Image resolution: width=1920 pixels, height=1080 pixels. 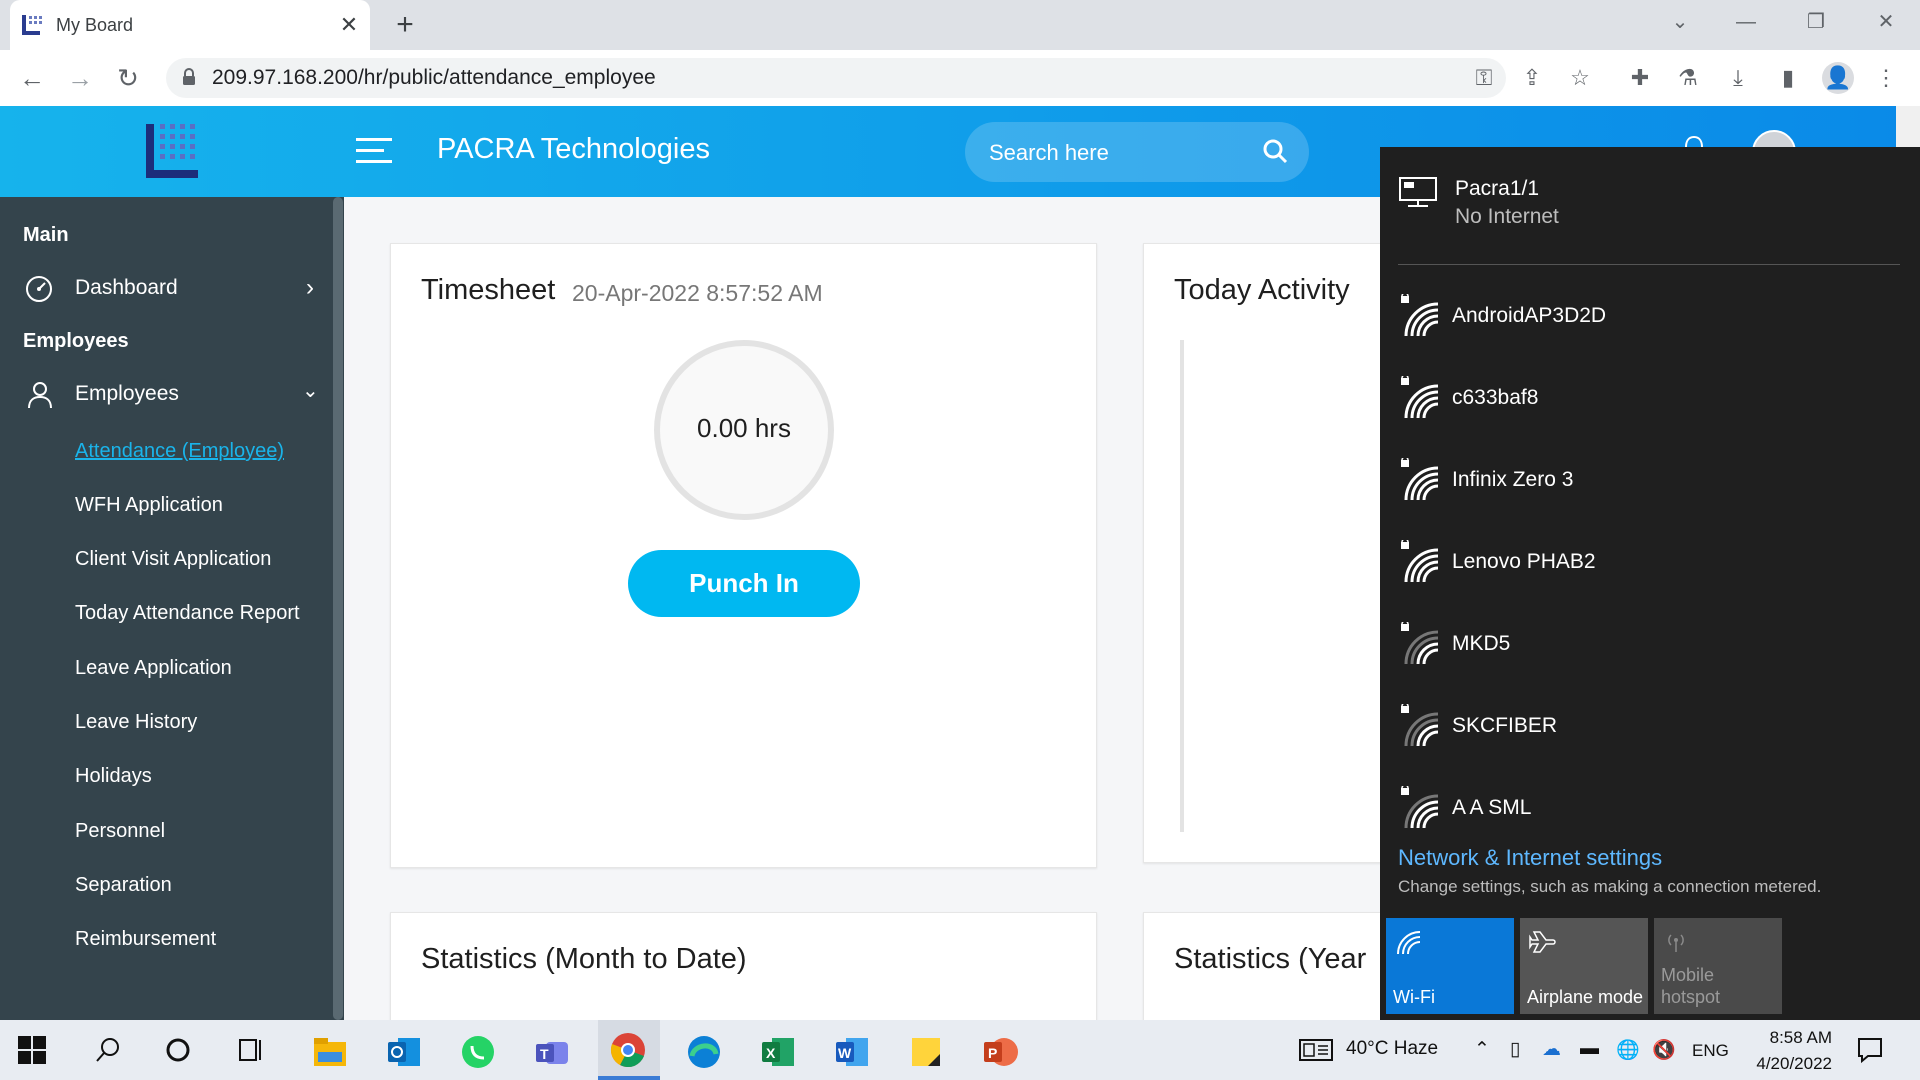 What do you see at coordinates (1638, 645) in the screenshot?
I see `wifi-network-item: MKD5` at bounding box center [1638, 645].